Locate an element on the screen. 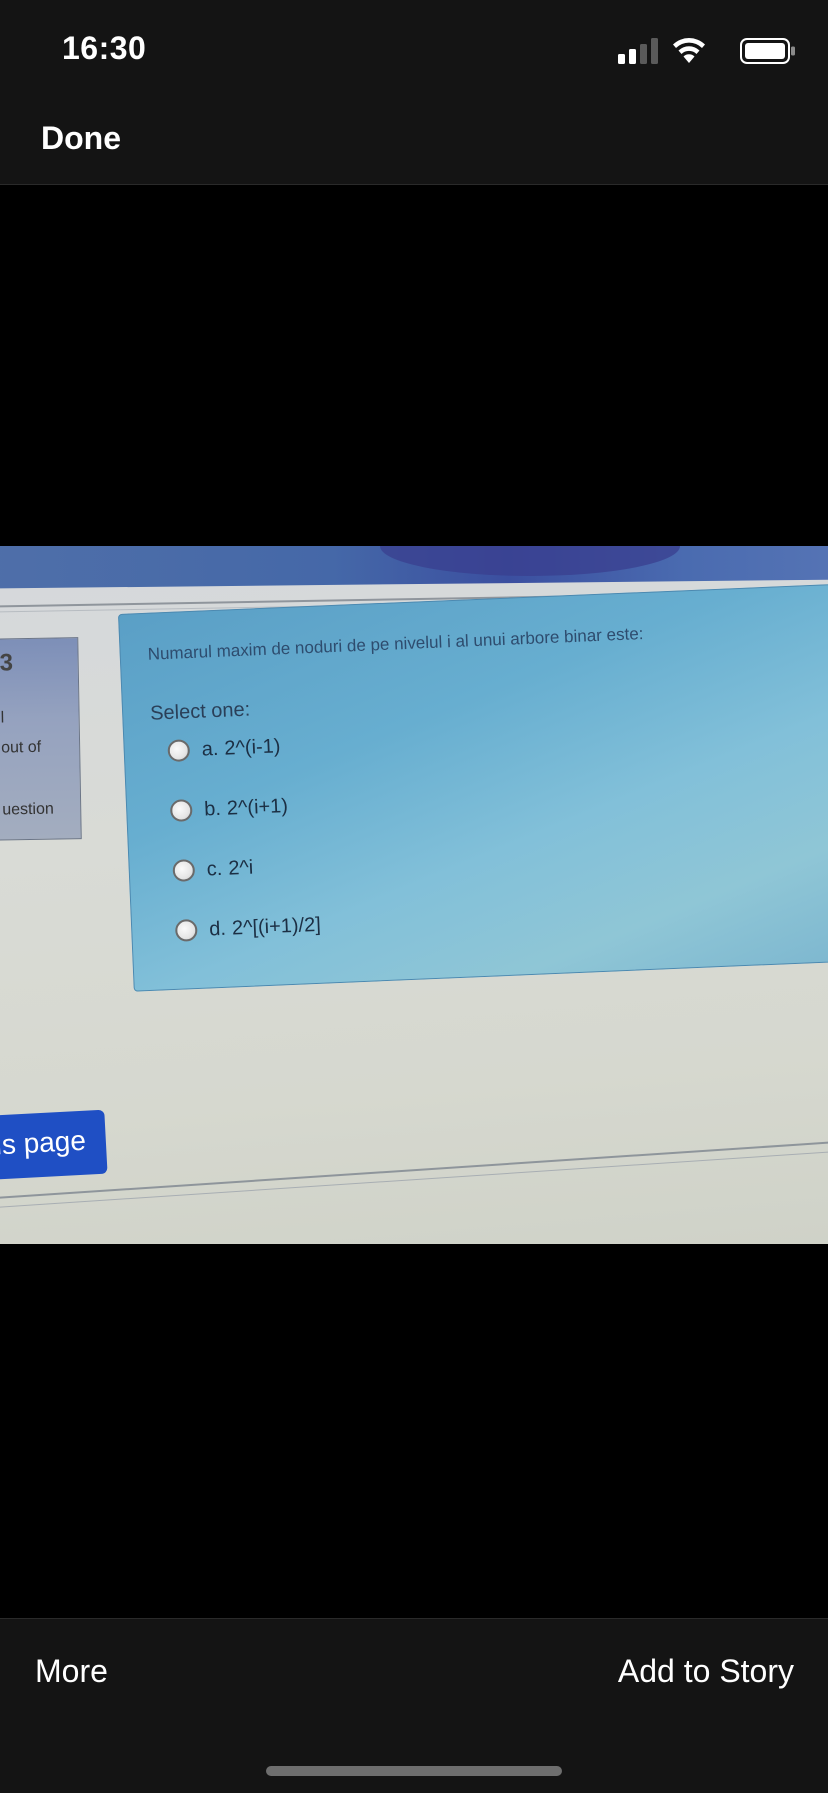 The width and height of the screenshot is (828, 1793). home-indicator is located at coordinates (414, 1771).